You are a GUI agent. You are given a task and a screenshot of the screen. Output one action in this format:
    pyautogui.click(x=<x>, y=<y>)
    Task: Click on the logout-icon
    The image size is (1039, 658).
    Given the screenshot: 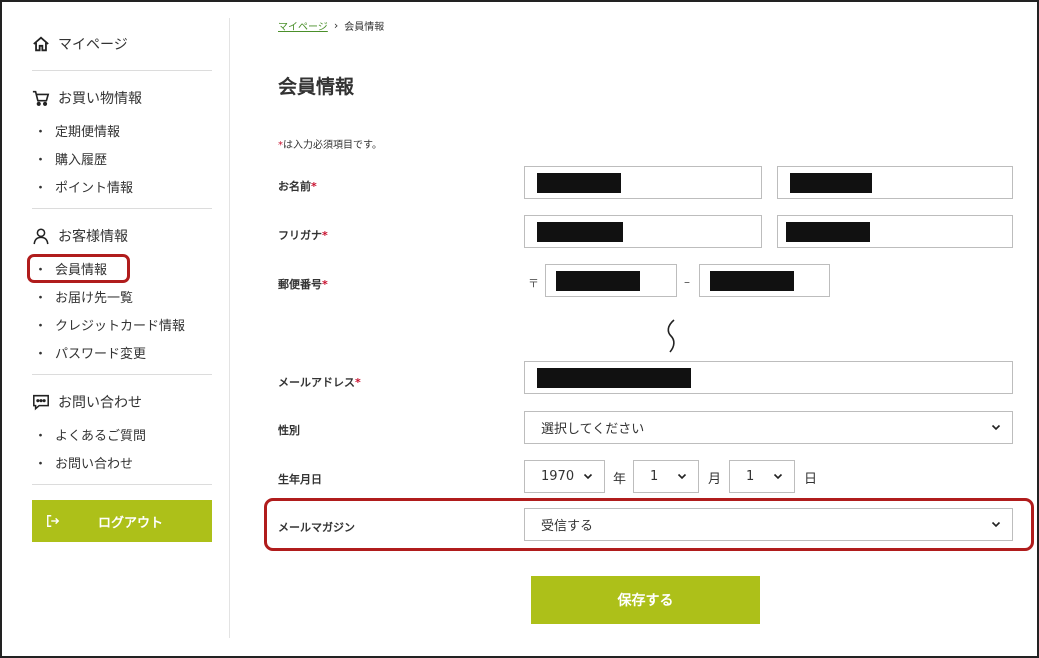 What is the action you would take?
    pyautogui.click(x=53, y=521)
    